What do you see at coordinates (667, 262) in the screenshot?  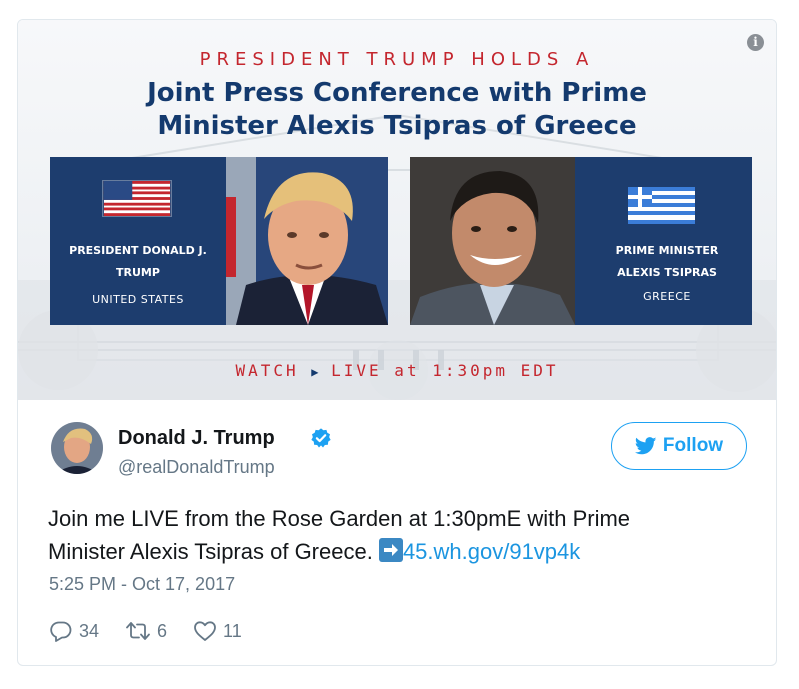 I see `tsipras-name-label: PRIME MINISTER ALEXIS TSIPRAS` at bounding box center [667, 262].